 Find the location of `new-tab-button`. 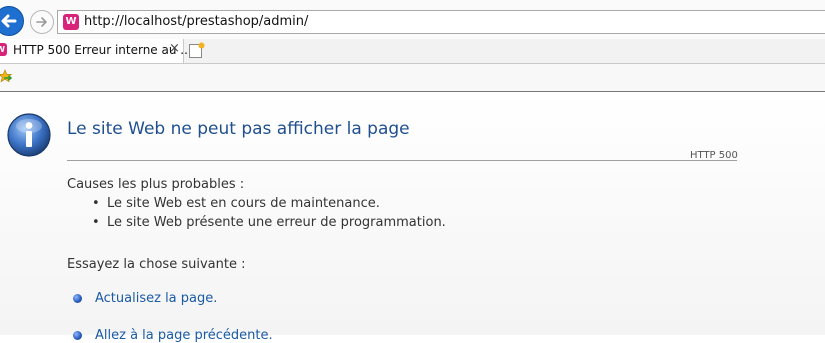

new-tab-button is located at coordinates (197, 50).